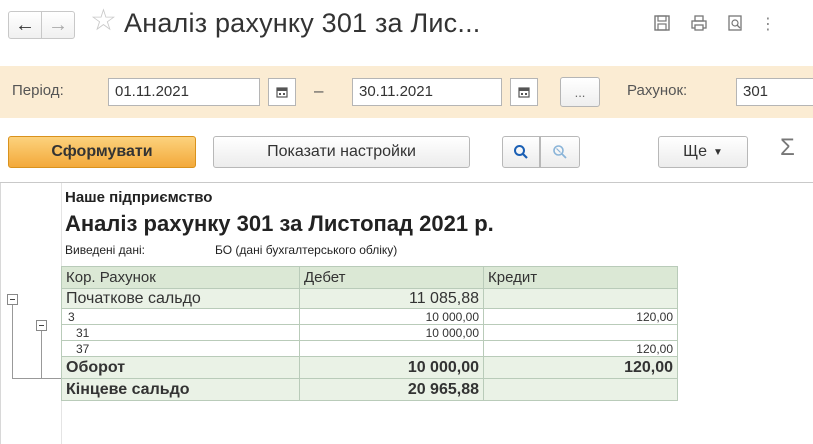 The image size is (813, 444). I want to click on arrow-left-icon: ←, so click(25, 24).